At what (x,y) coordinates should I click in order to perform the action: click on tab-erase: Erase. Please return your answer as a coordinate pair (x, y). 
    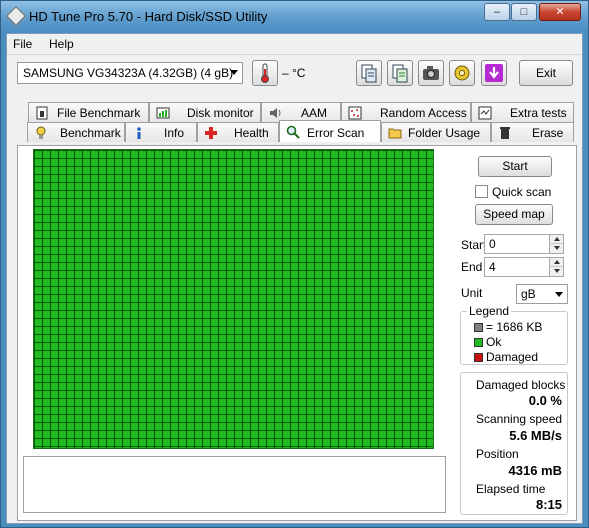
    Looking at the image, I should click on (532, 132).